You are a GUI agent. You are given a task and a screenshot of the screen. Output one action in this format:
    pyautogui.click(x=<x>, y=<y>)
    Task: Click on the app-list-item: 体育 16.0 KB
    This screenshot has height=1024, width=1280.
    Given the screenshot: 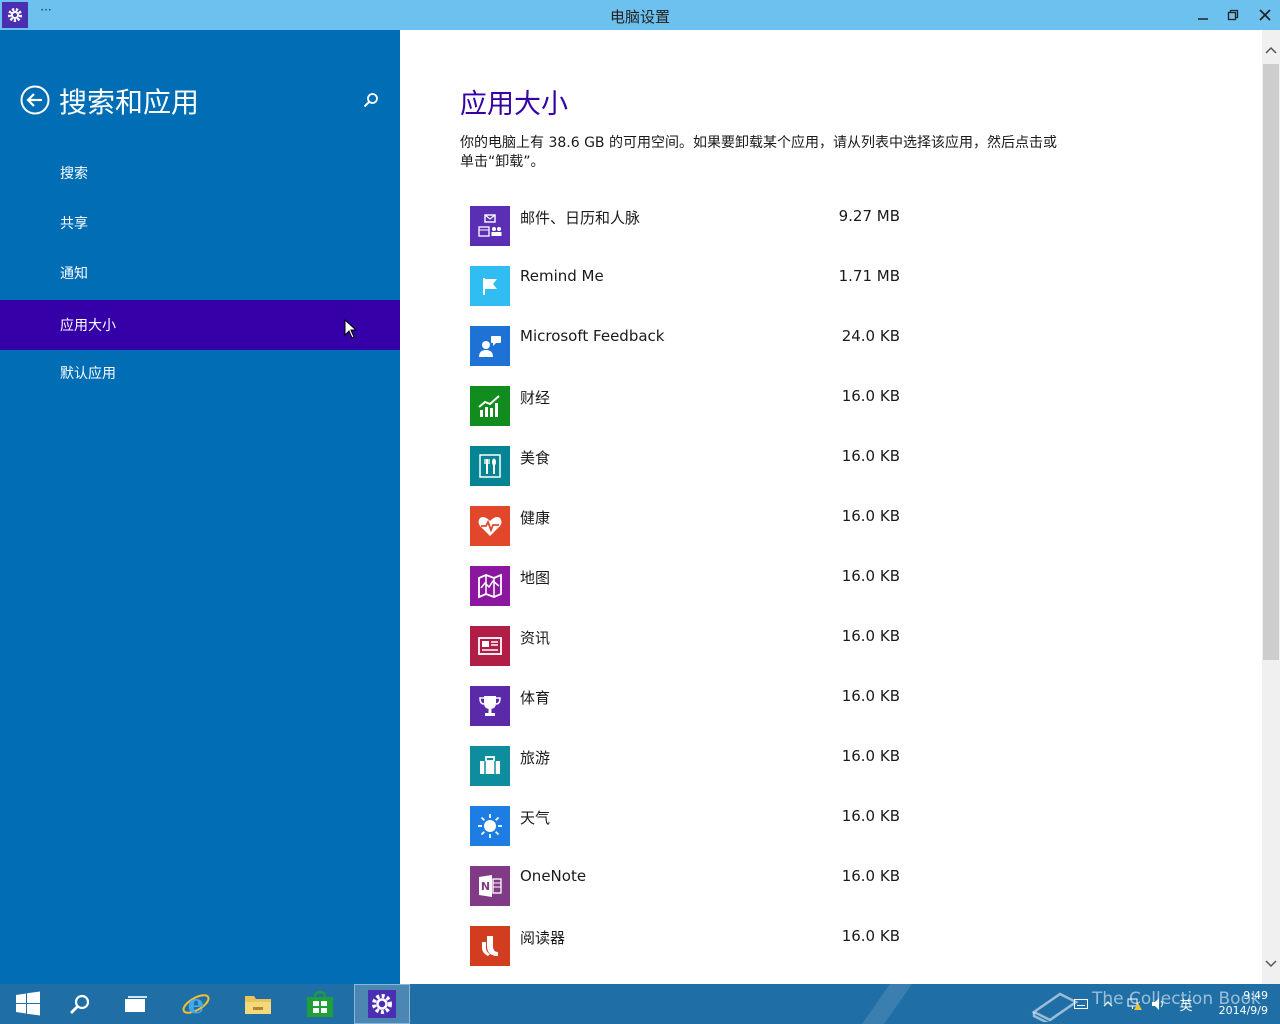 What is the action you would take?
    pyautogui.click(x=690, y=706)
    